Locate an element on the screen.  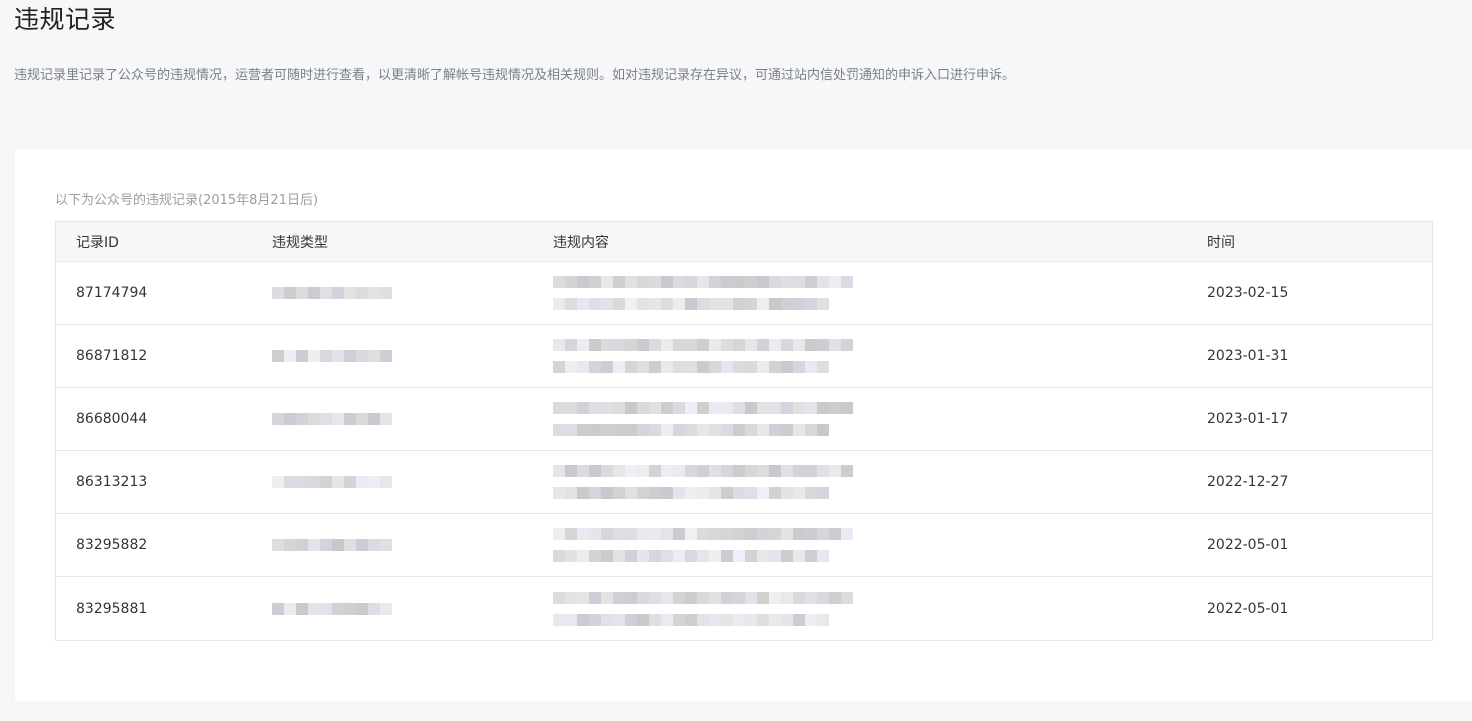
record-time: 2023-02-15 is located at coordinates (1248, 293).